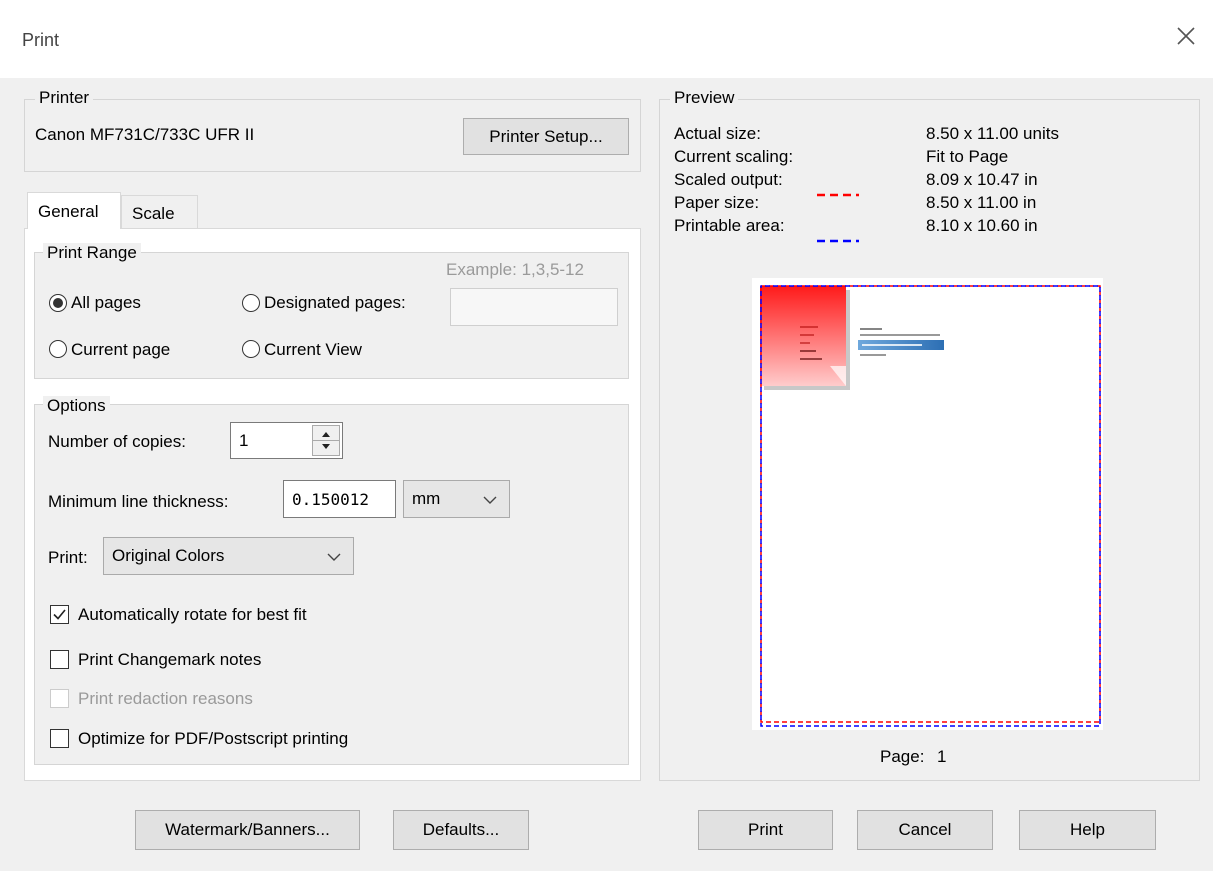 The height and width of the screenshot is (871, 1213). Describe the element at coordinates (515, 269) in the screenshot. I see `designated-example: Example: 1,3,5-12` at that location.